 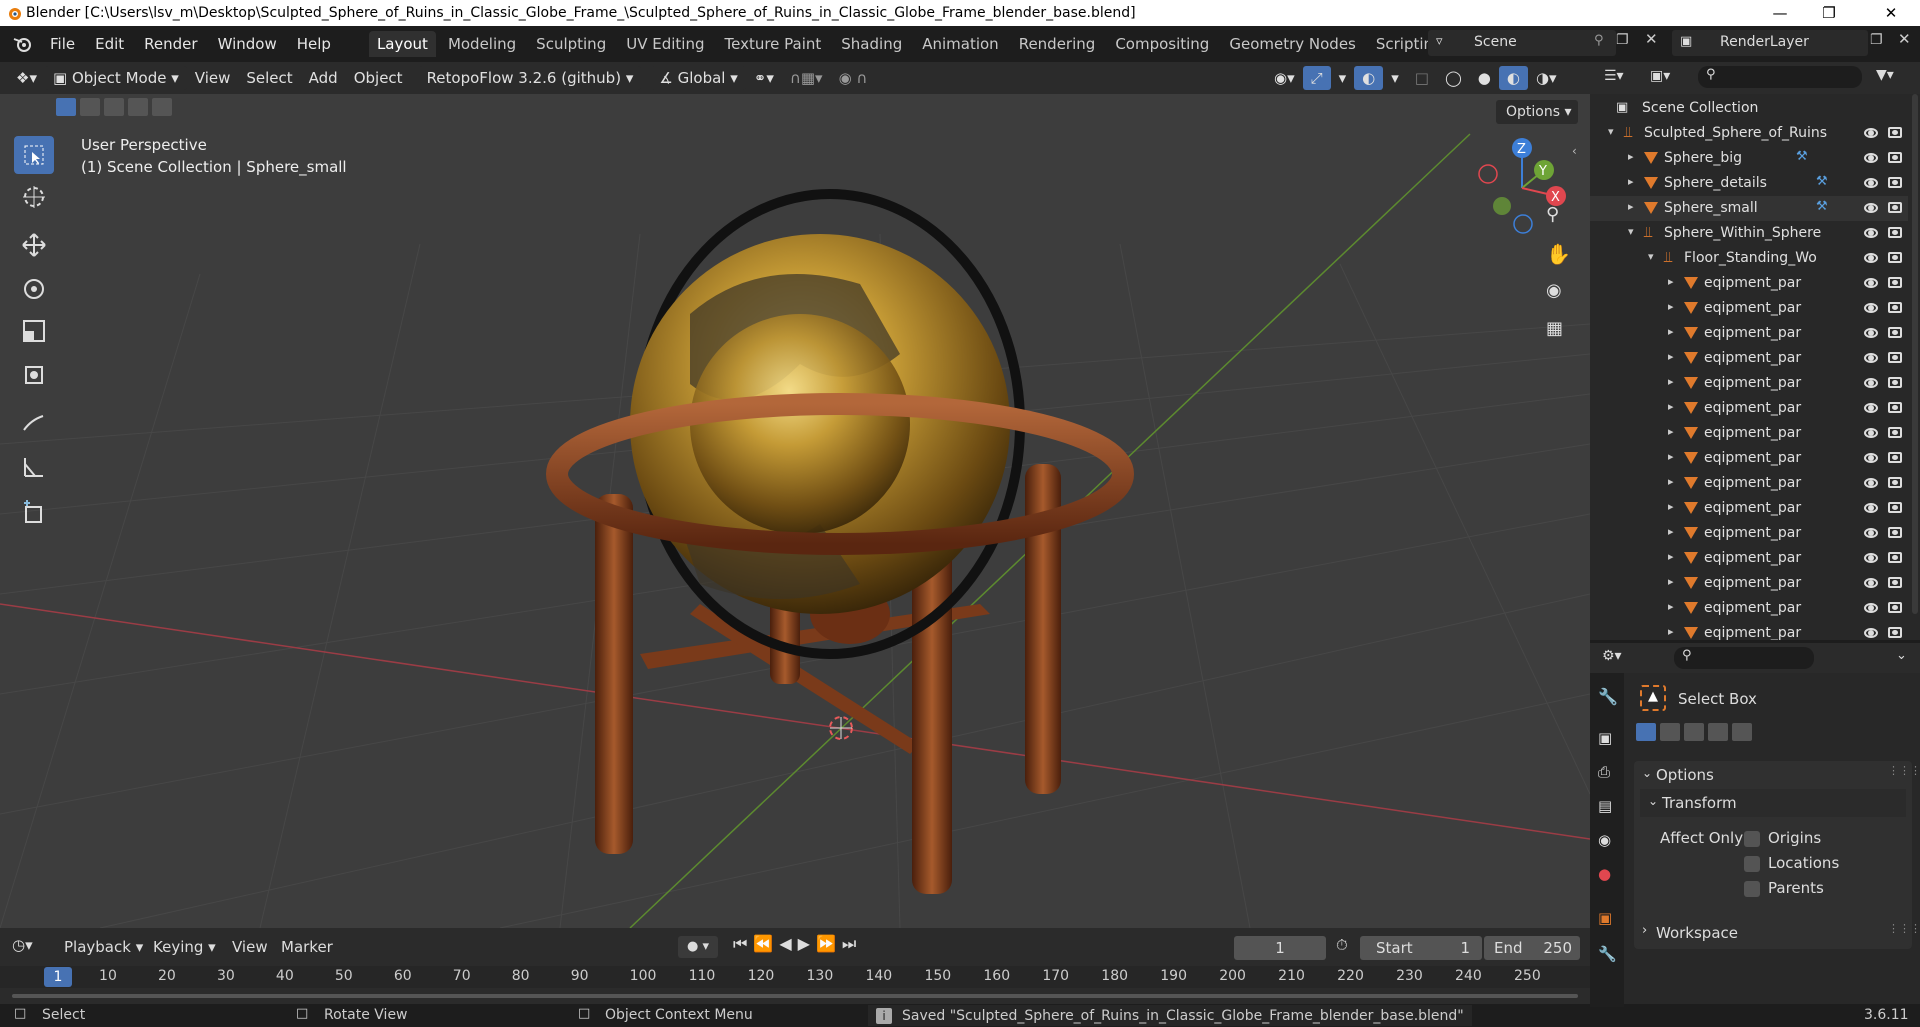 What do you see at coordinates (853, 78) in the screenshot?
I see `proportional-edit-icon: ◉ ∩` at bounding box center [853, 78].